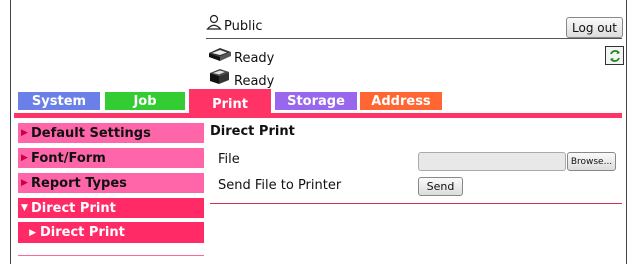  Describe the element at coordinates (111, 158) in the screenshot. I see `sidebar-item-font-form: ▶ Font/Form` at that location.